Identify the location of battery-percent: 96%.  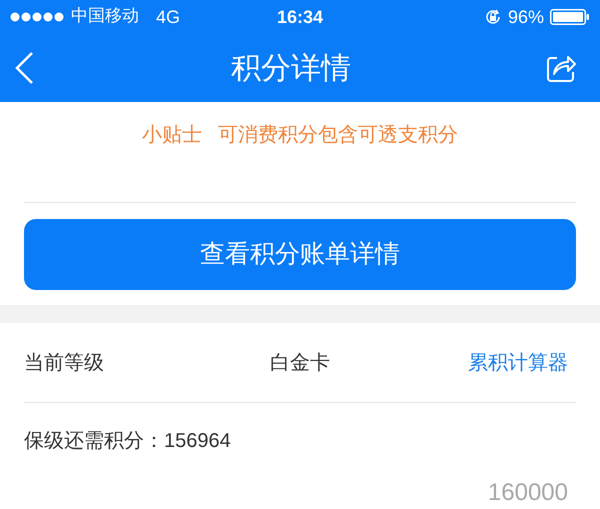
(526, 17).